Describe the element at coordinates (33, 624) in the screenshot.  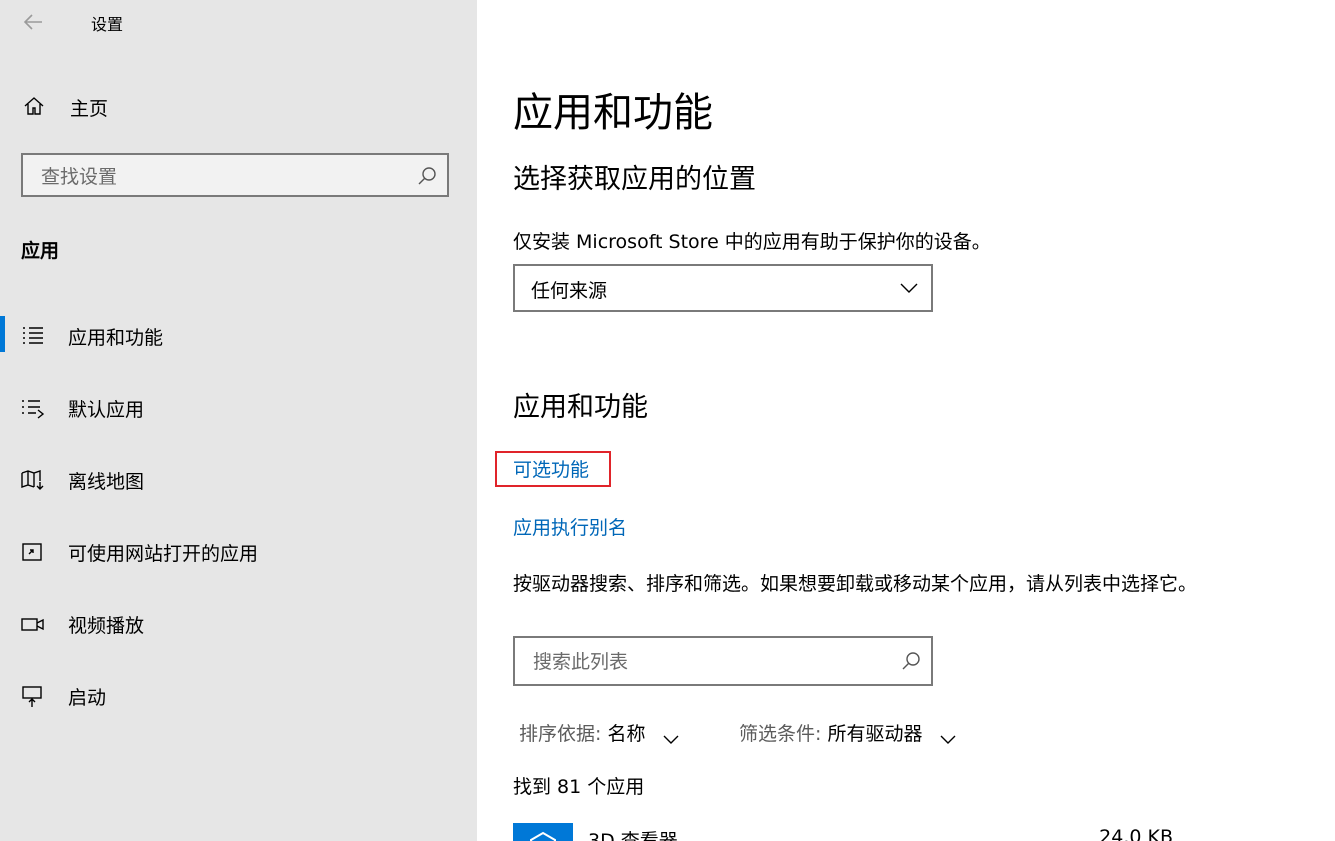
I see `video-playback-icon` at that location.